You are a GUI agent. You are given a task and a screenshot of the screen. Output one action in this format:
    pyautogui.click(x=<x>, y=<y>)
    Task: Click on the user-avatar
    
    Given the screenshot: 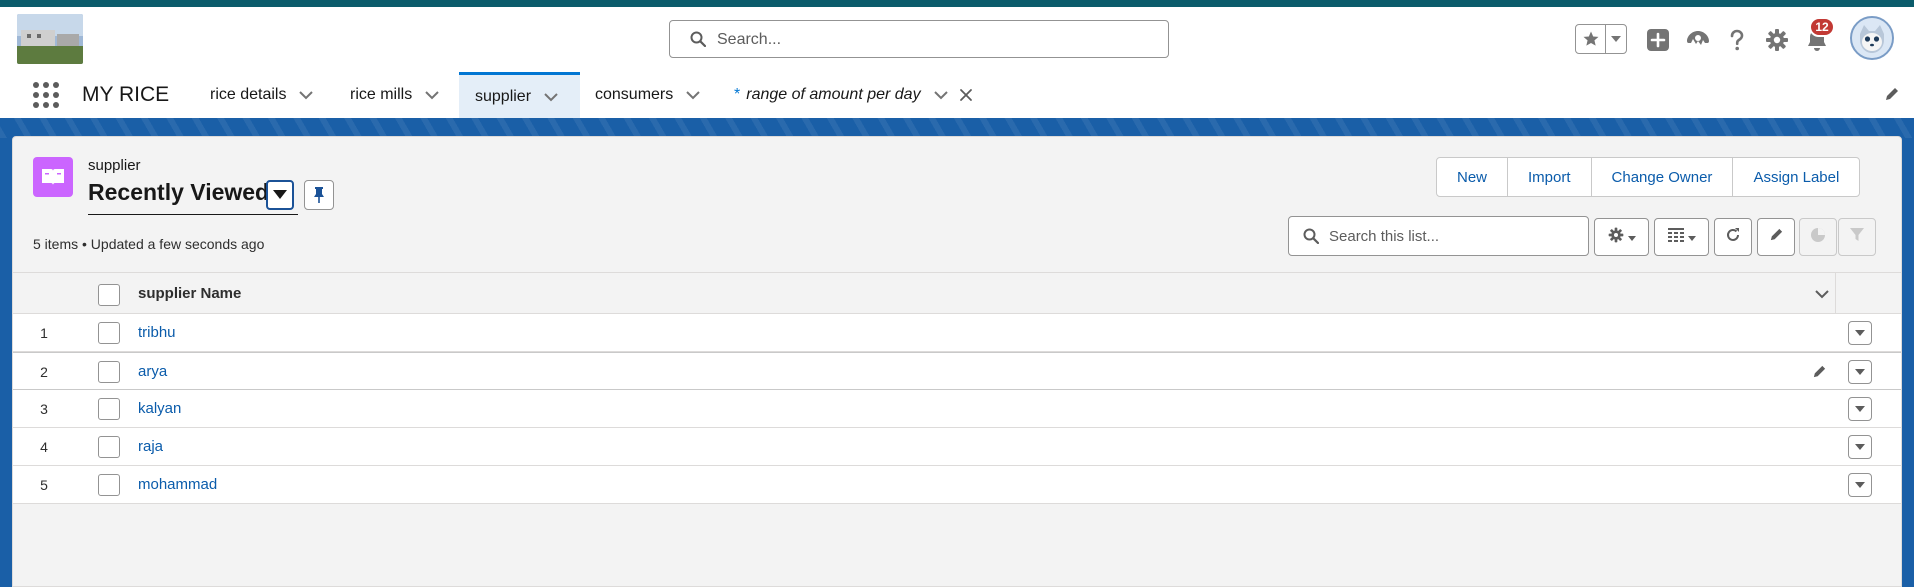 What is the action you would take?
    pyautogui.click(x=1872, y=38)
    